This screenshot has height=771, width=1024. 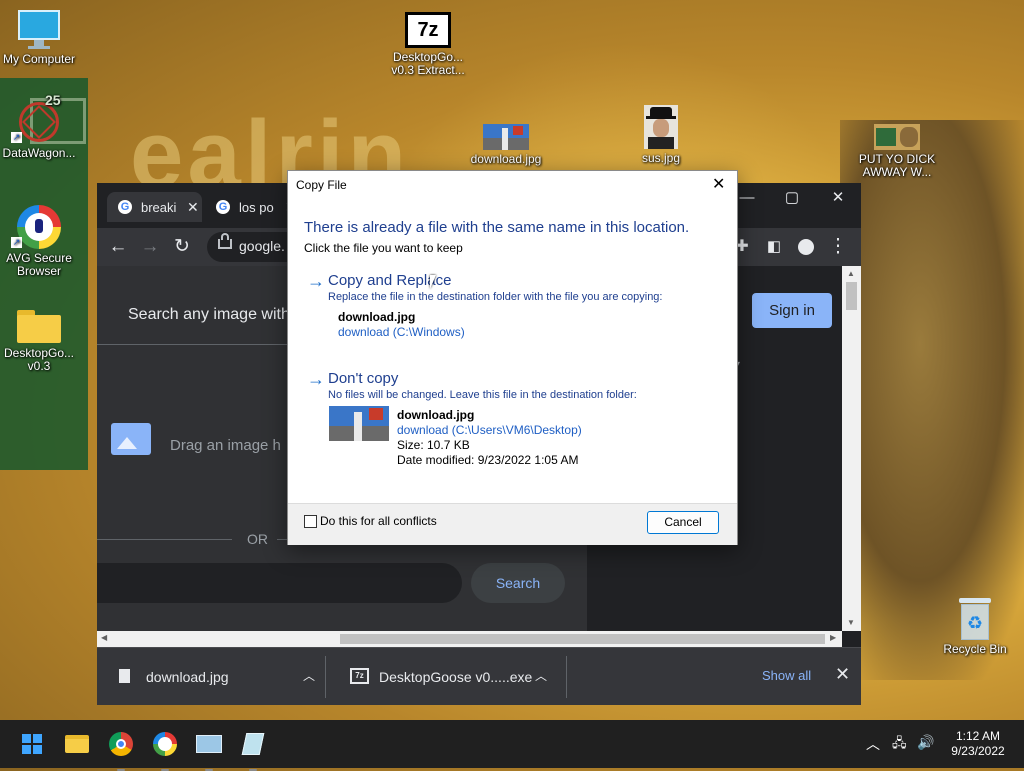 What do you see at coordinates (518, 583) in the screenshot?
I see `search-button: Search` at bounding box center [518, 583].